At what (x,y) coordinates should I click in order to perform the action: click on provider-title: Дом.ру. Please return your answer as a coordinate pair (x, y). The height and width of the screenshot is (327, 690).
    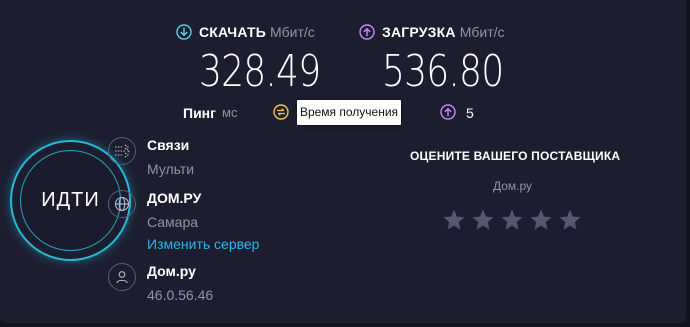
    Looking at the image, I should click on (171, 271).